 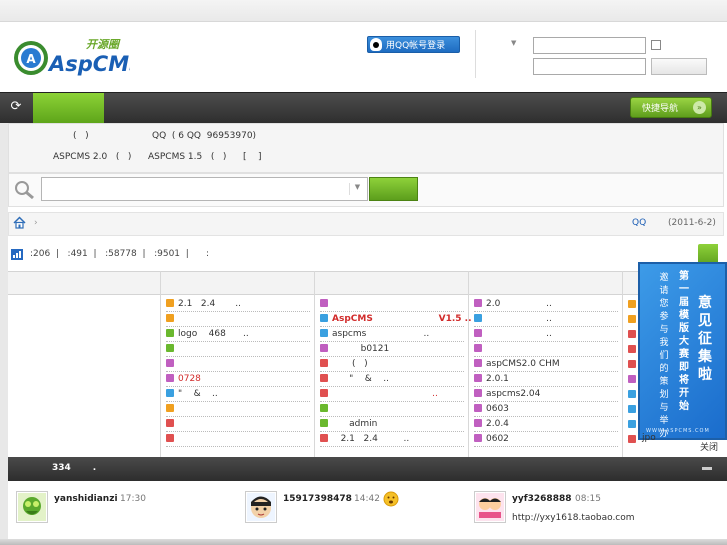 I want to click on user-time: 08:15, so click(x=588, y=499).